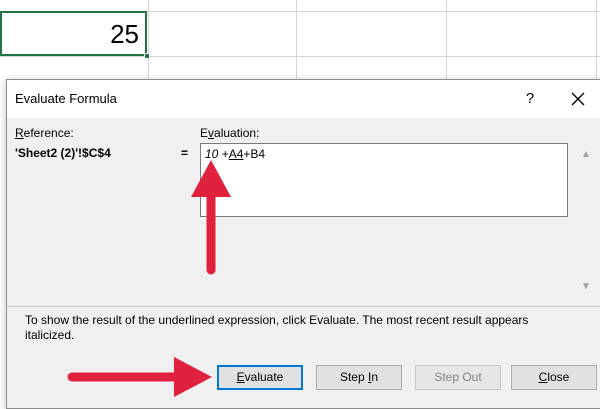 This screenshot has width=600, height=409. Describe the element at coordinates (554, 377) in the screenshot. I see `close-button: Close` at that location.